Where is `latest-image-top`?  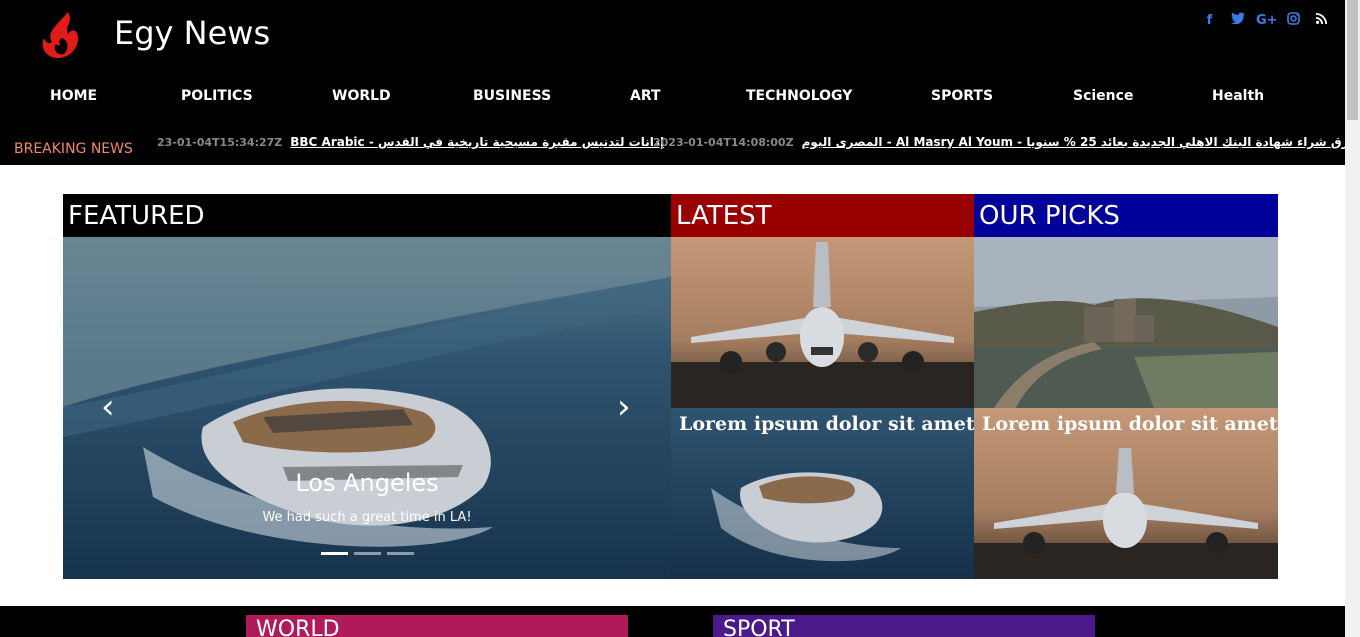 latest-image-top is located at coordinates (822, 322).